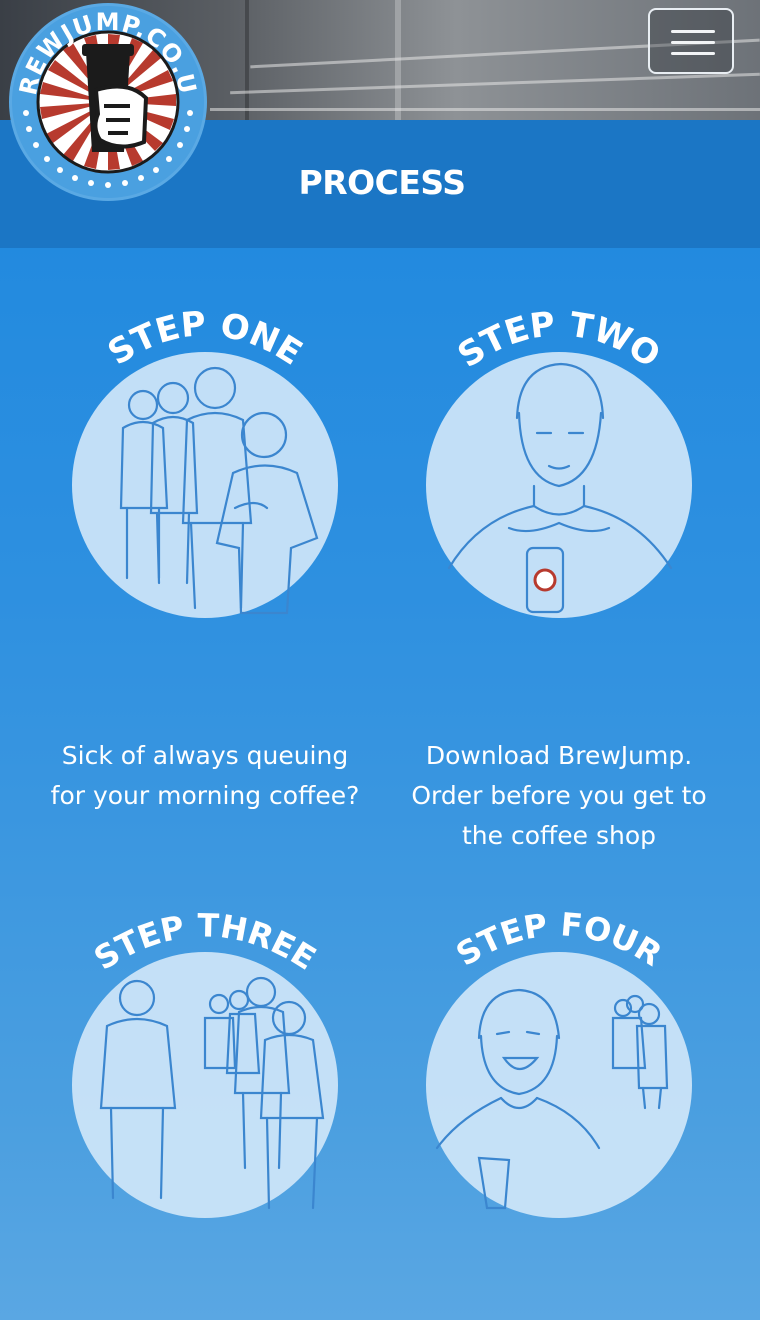 The height and width of the screenshot is (1320, 760). Describe the element at coordinates (108, 102) in the screenshot. I see `brewjump-logo: BREWJUMP.CO.UK` at that location.